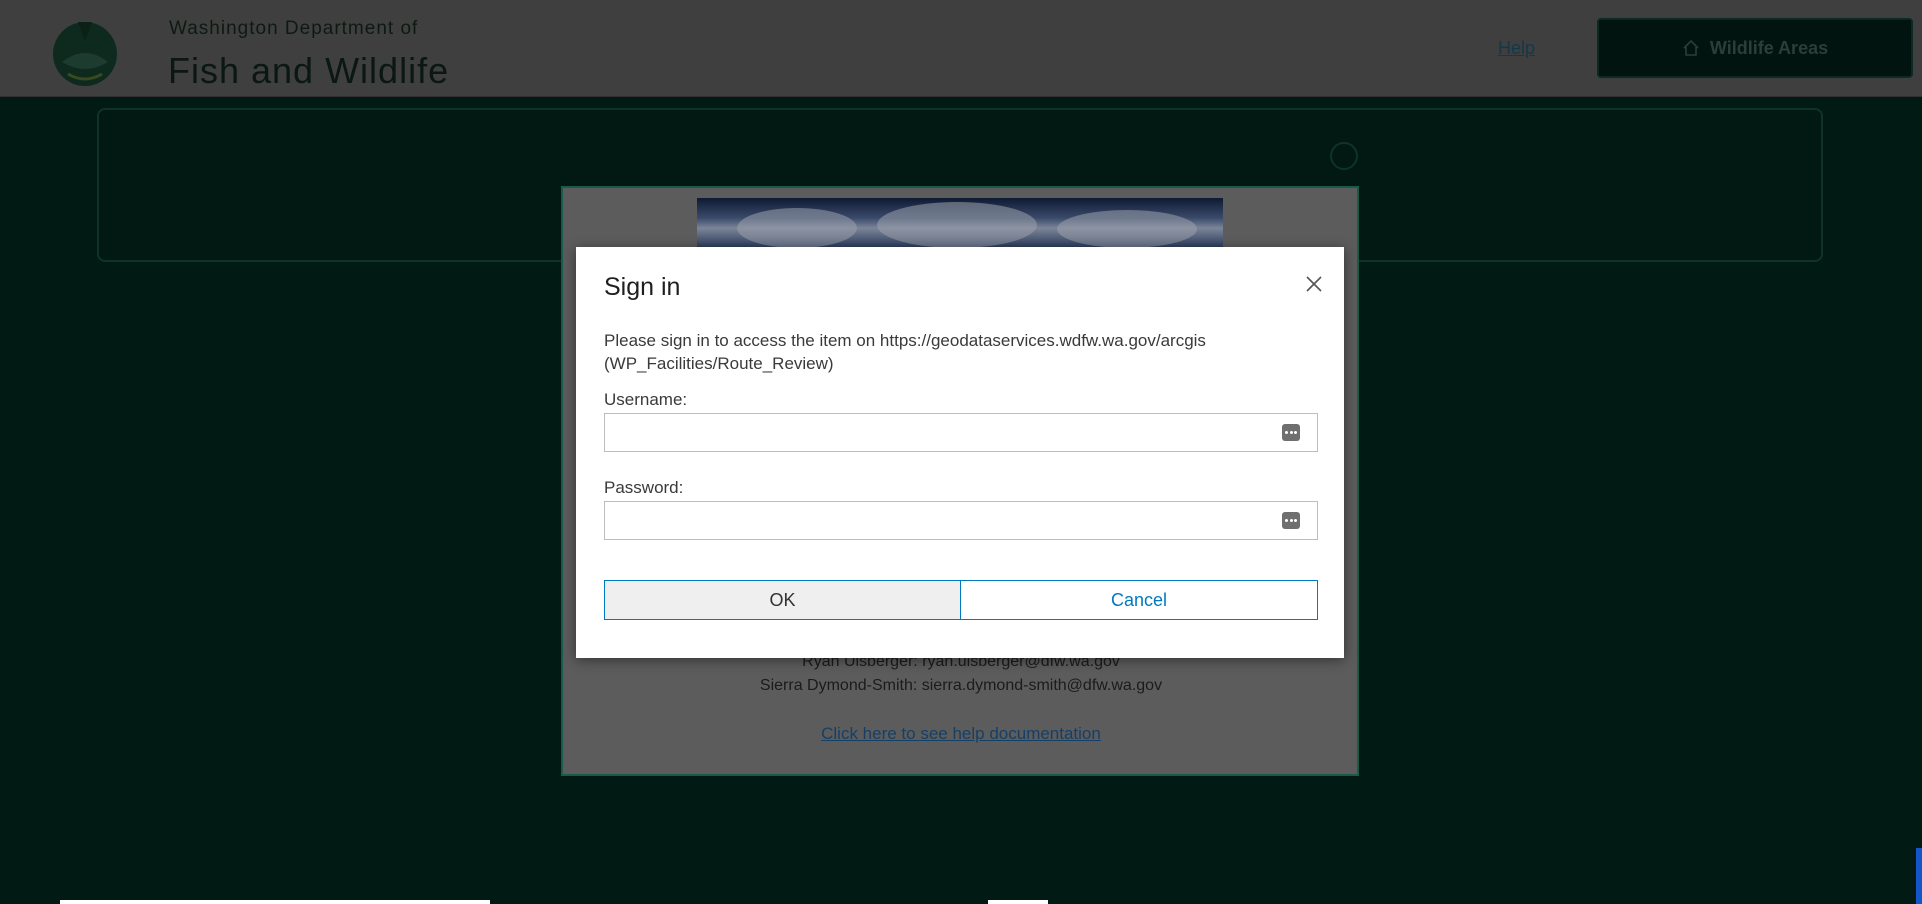 Image resolution: width=1922 pixels, height=904 pixels. I want to click on dialog-title: Sign in, so click(642, 287).